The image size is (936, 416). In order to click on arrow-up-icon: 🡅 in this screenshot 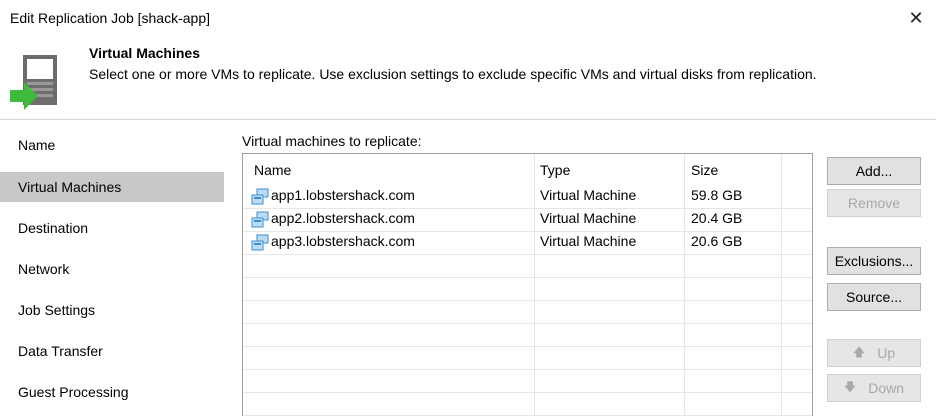, I will do `click(859, 351)`.